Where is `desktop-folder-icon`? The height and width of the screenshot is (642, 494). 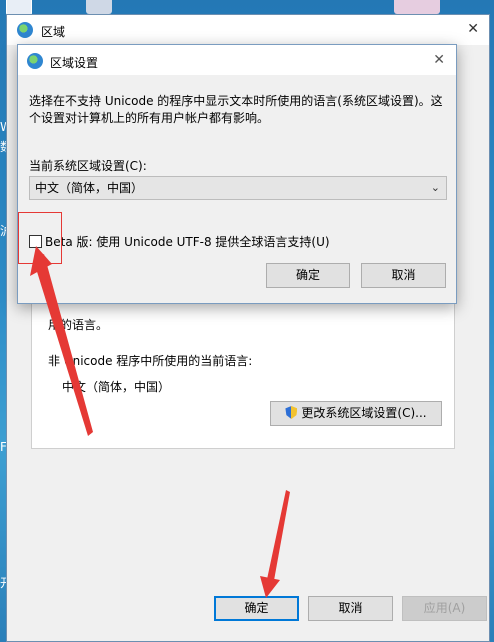 desktop-folder-icon is located at coordinates (417, 7).